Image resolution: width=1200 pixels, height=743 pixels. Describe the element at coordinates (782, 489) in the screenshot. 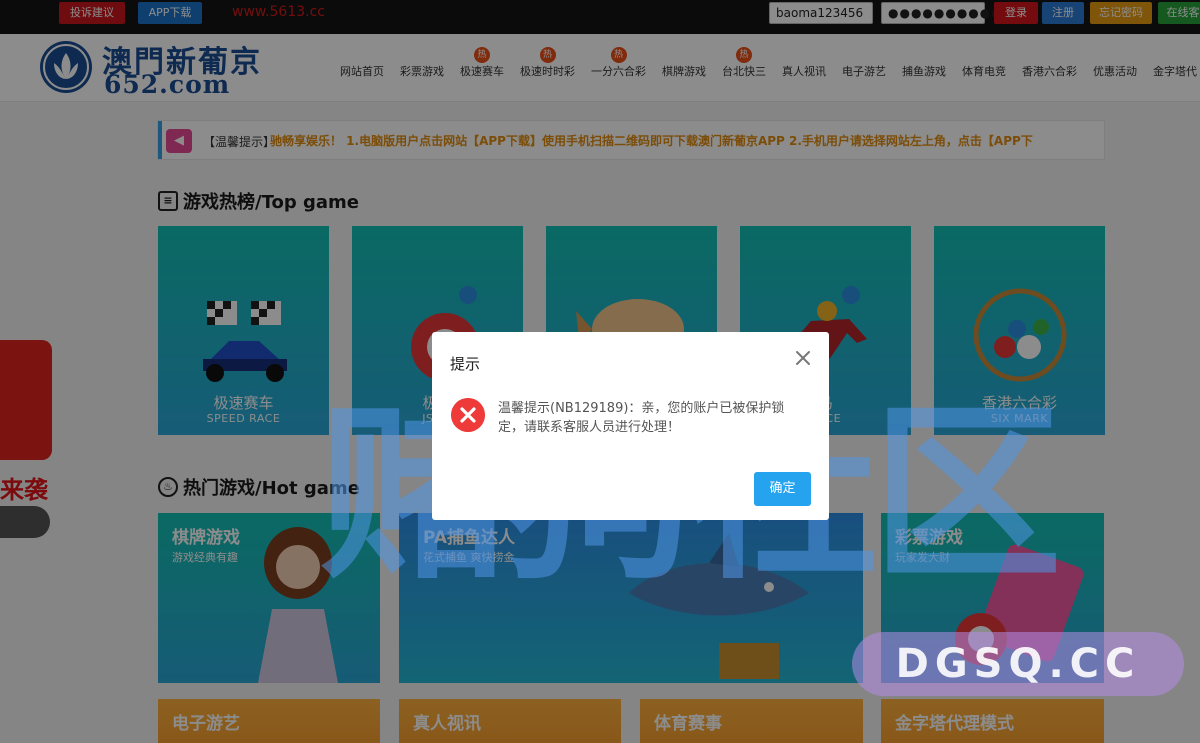

I see `confirm-button: 确定` at that location.